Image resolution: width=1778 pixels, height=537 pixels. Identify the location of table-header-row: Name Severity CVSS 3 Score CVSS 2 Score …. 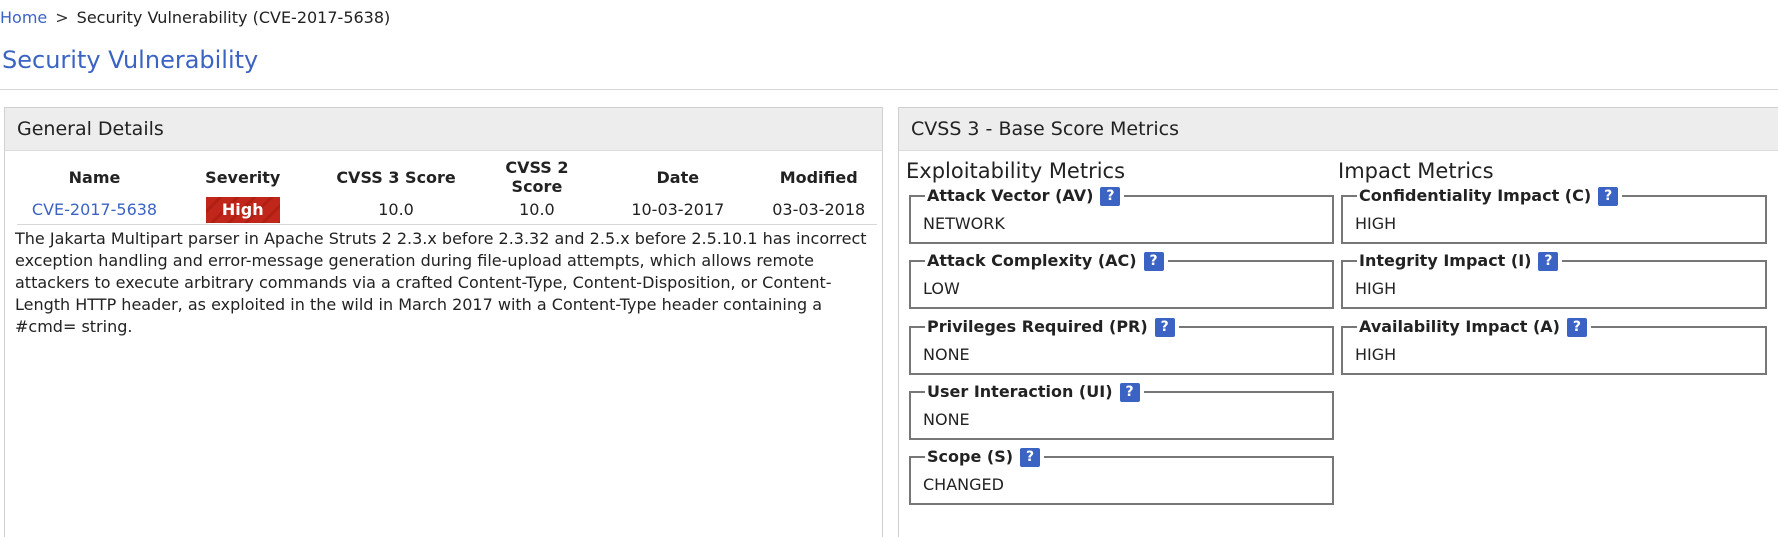
(447, 177).